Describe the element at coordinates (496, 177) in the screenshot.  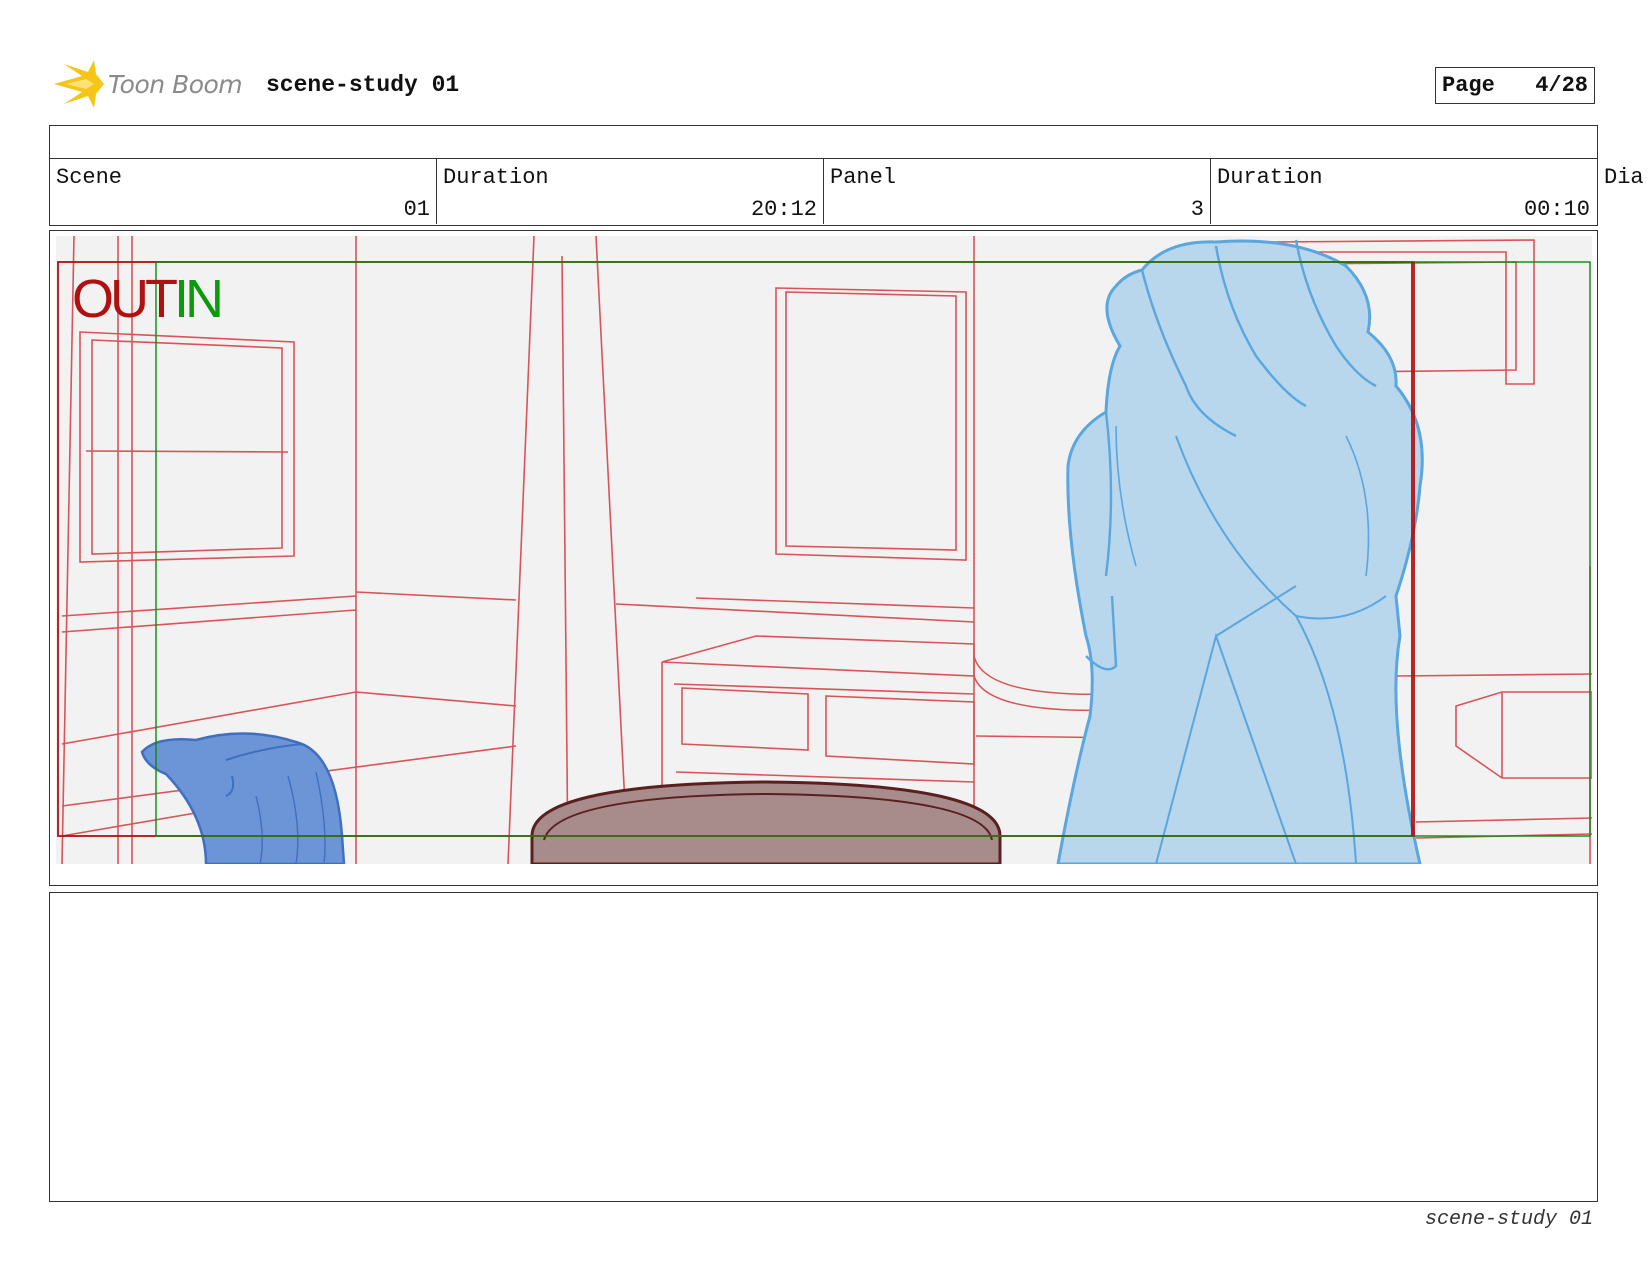
I see `scene-duration-label: Duration` at that location.